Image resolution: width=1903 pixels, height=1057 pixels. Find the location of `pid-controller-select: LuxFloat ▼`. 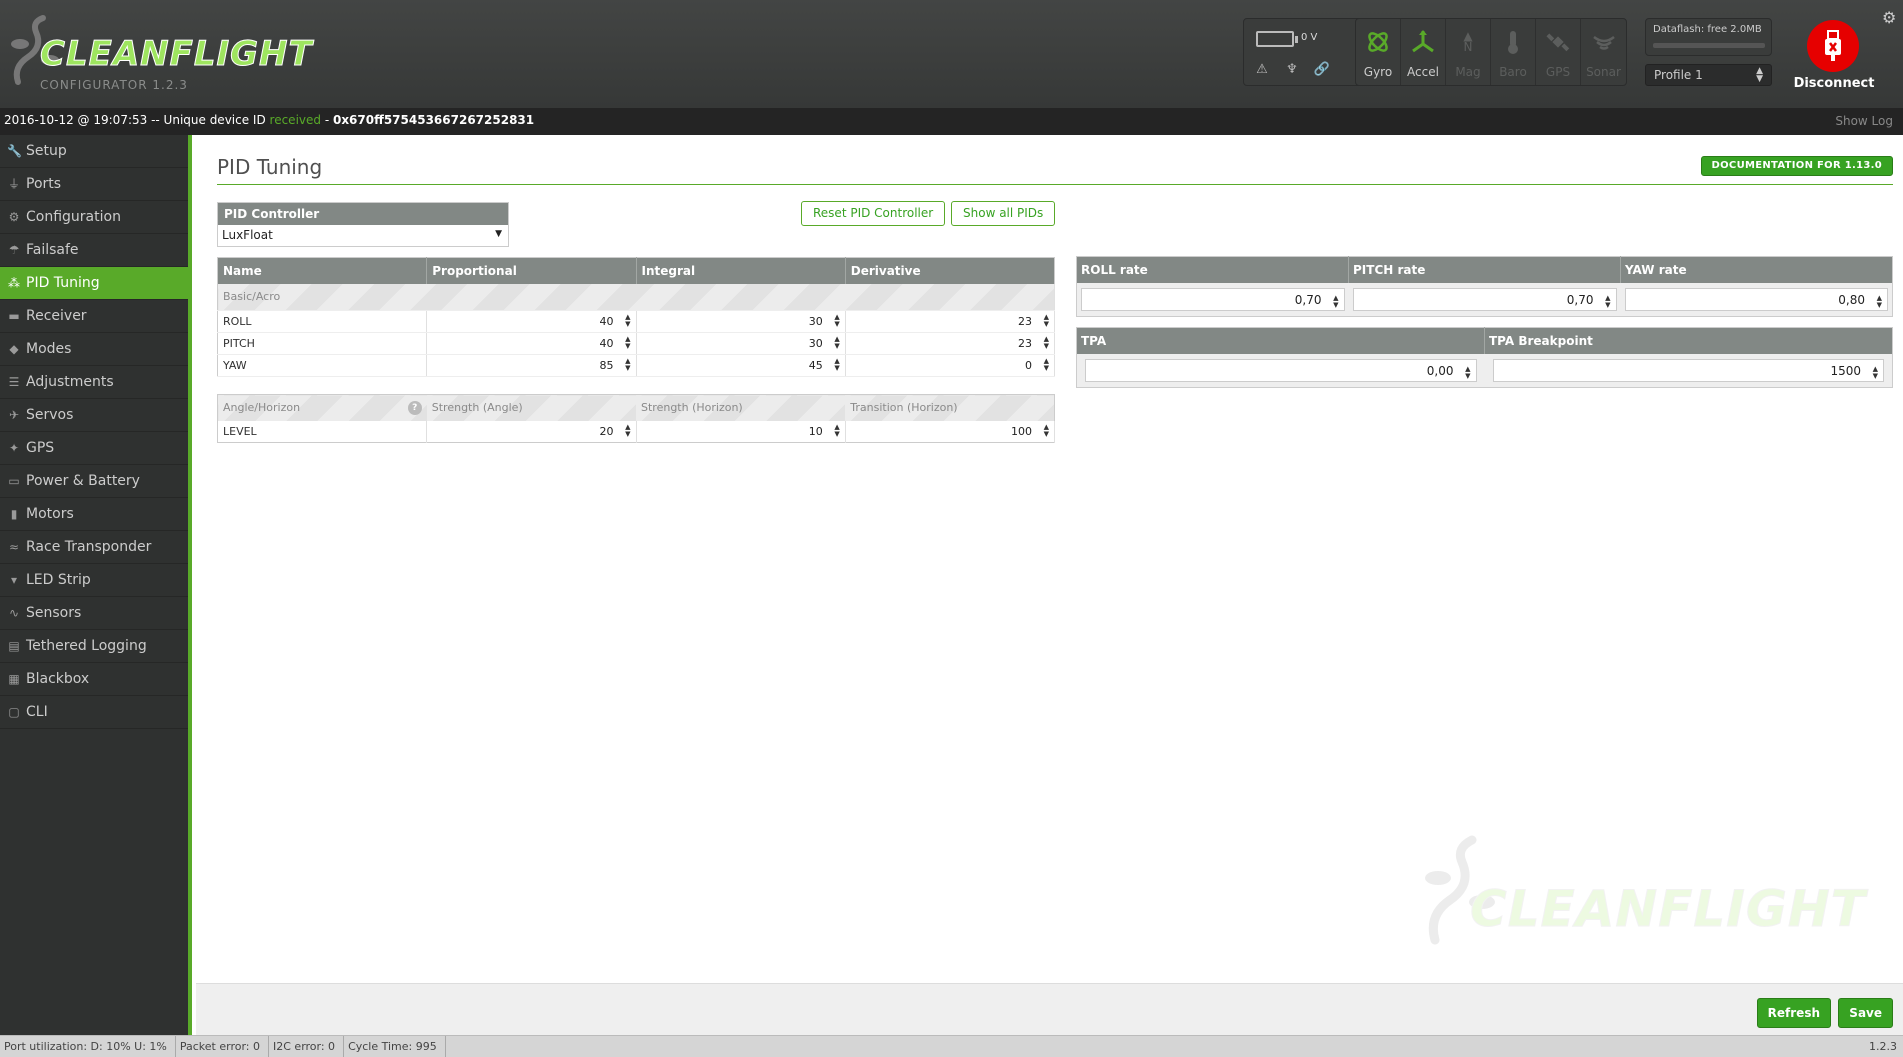

pid-controller-select: LuxFloat ▼ is located at coordinates (363, 235).